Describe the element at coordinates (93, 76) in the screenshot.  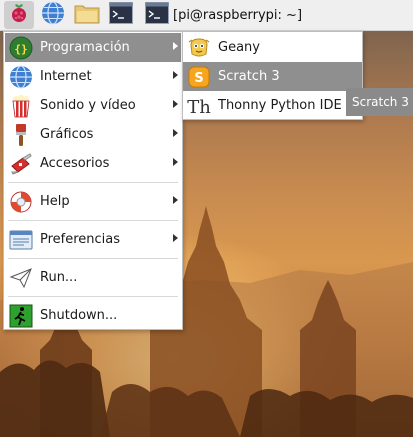
I see `menu-item-internet: Internet` at that location.